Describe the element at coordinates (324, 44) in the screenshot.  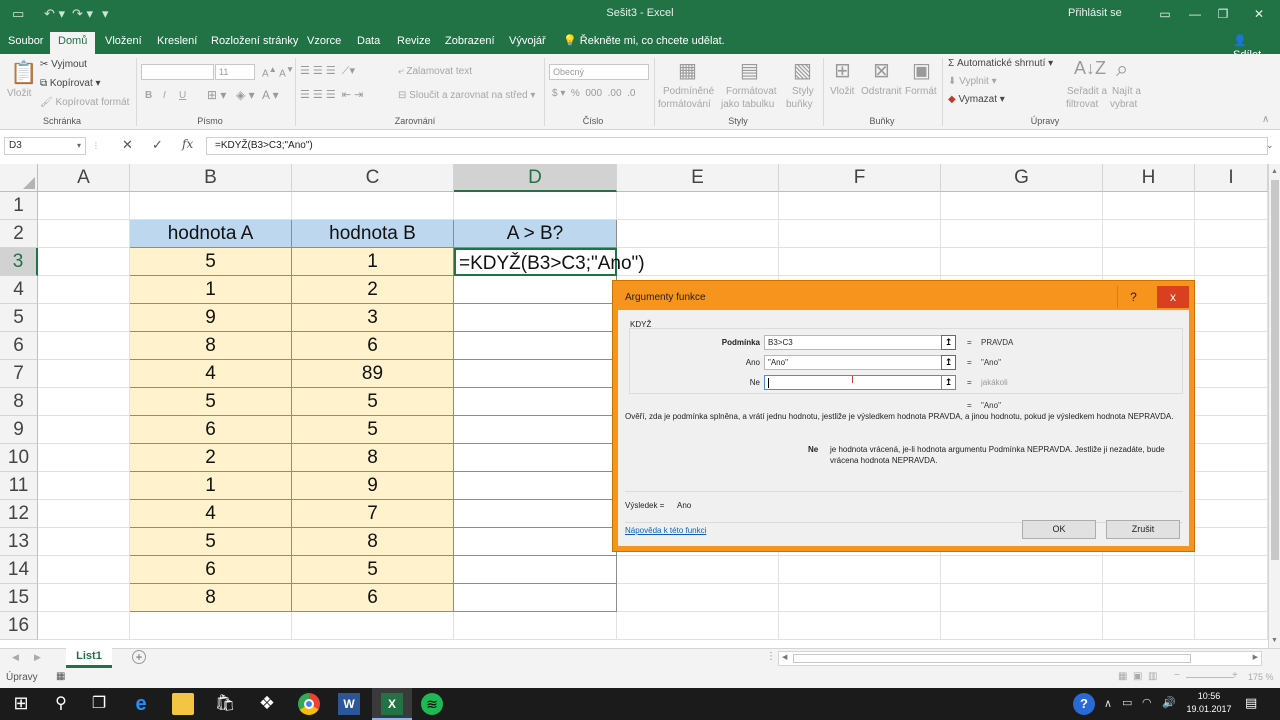
I see `tab-formulas: Vzorce` at that location.